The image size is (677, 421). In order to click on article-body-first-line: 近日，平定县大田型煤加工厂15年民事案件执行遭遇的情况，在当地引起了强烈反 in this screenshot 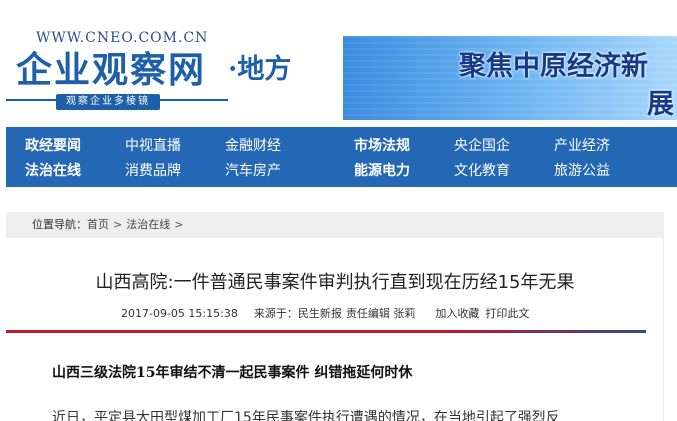, I will do `click(306, 415)`.